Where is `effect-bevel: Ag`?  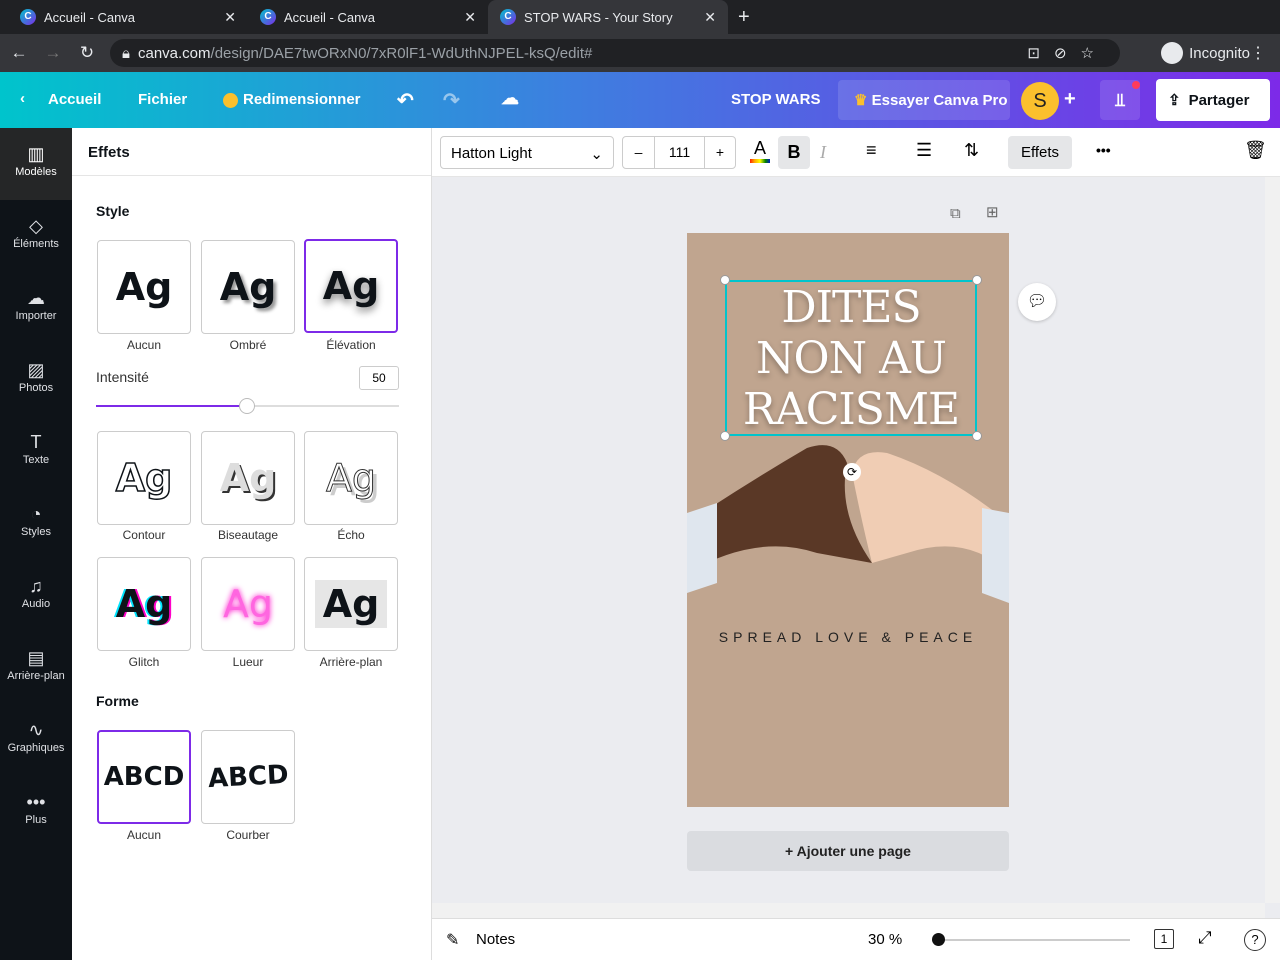 effect-bevel: Ag is located at coordinates (248, 478).